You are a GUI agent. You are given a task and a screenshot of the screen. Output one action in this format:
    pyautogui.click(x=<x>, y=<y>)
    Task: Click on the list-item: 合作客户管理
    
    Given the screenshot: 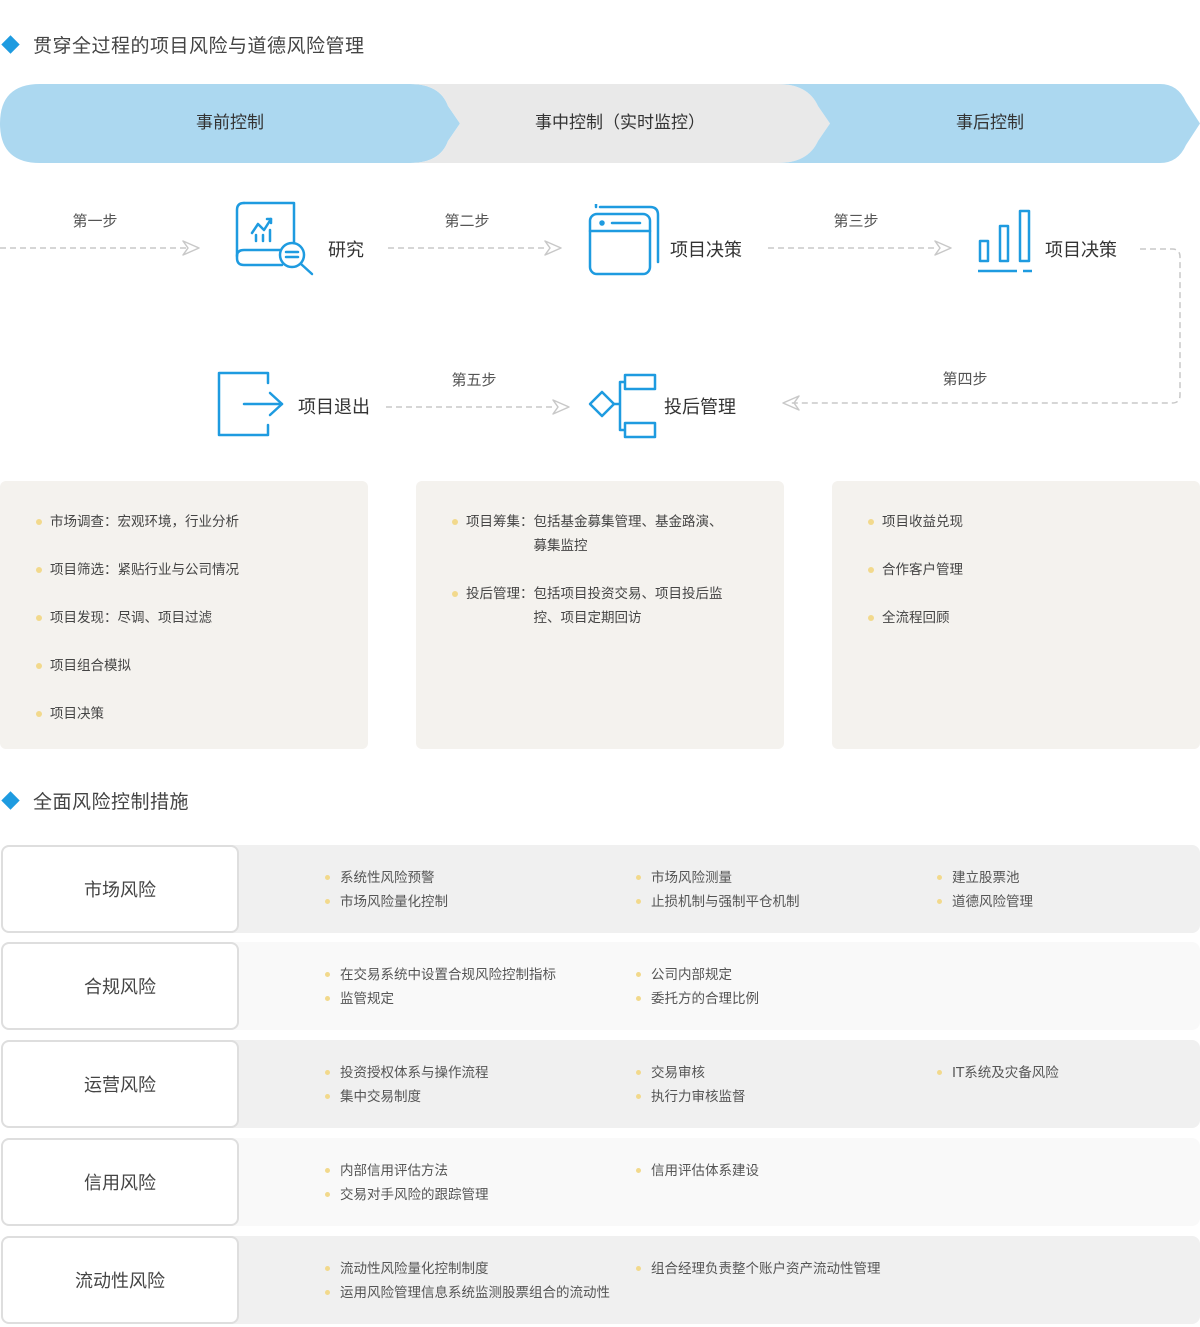 What is the action you would take?
    pyautogui.click(x=1024, y=570)
    